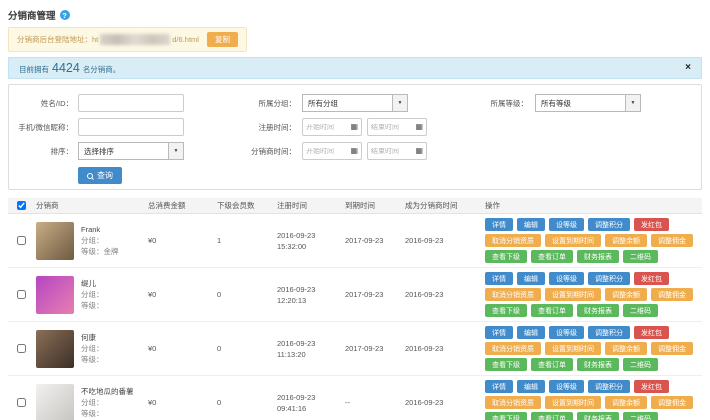  What do you see at coordinates (236, 205) in the screenshot?
I see `header-sub: 下级会员数` at bounding box center [236, 205].